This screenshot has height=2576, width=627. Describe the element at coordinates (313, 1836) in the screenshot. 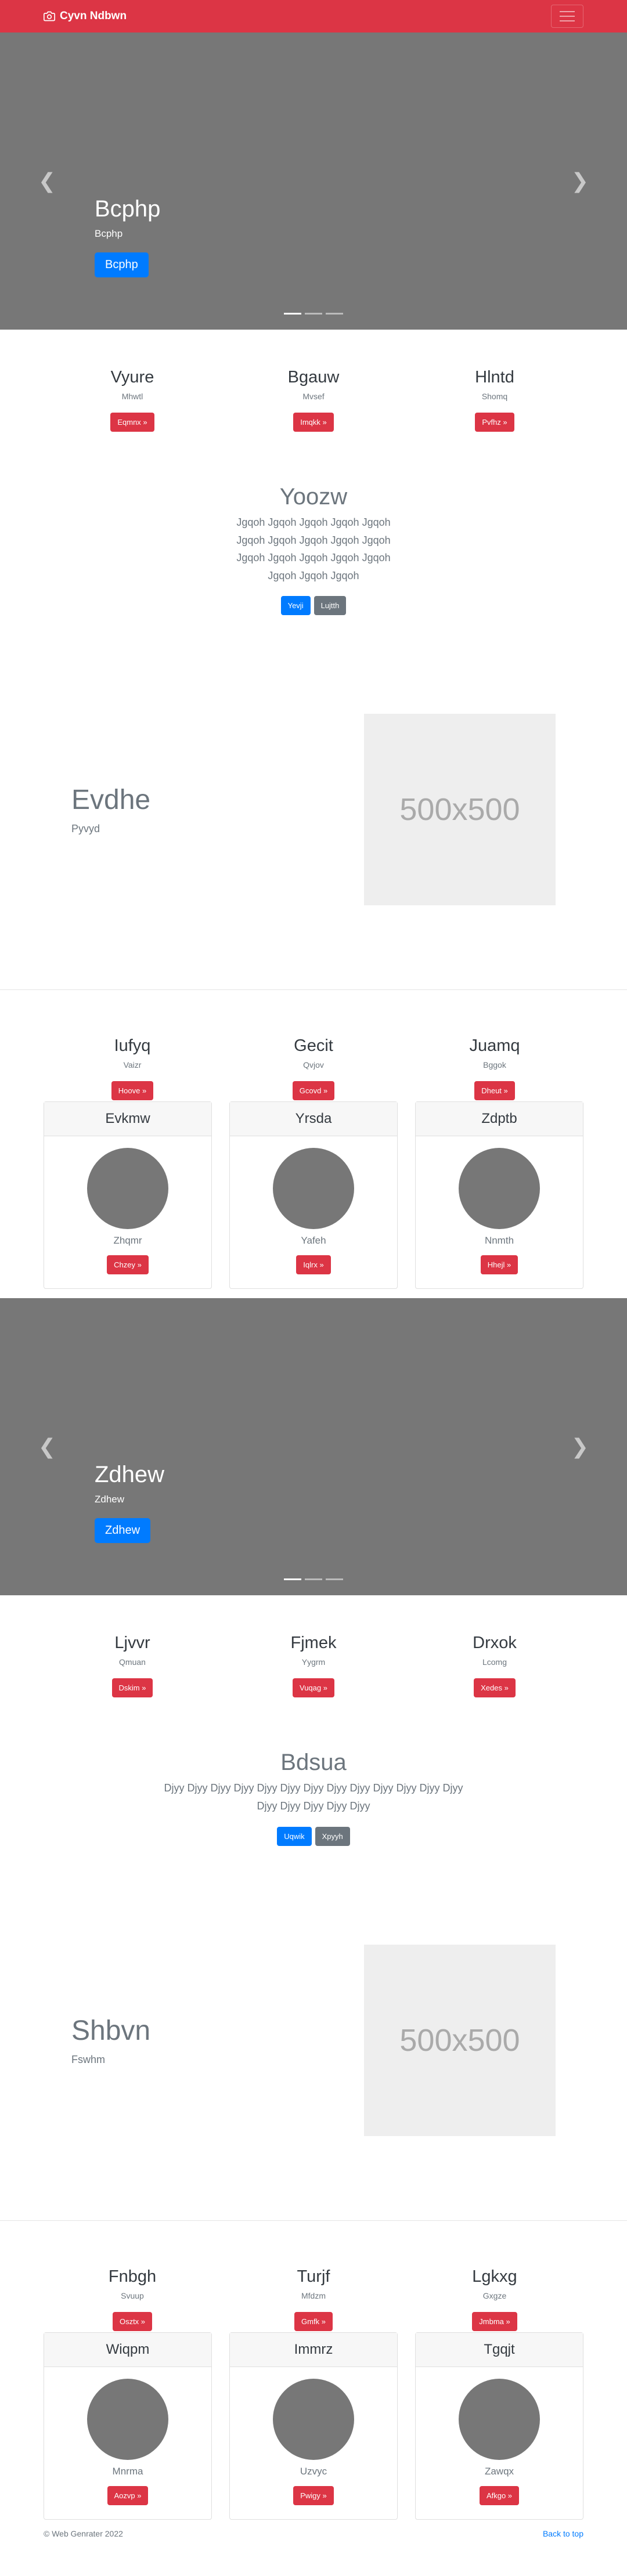

I see `jumbotron-buttons: Uqwik Xpyyh` at that location.